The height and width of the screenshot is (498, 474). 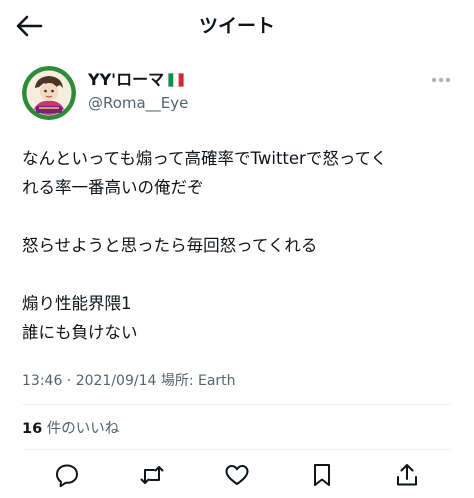 I want to click on share-button, so click(x=407, y=475).